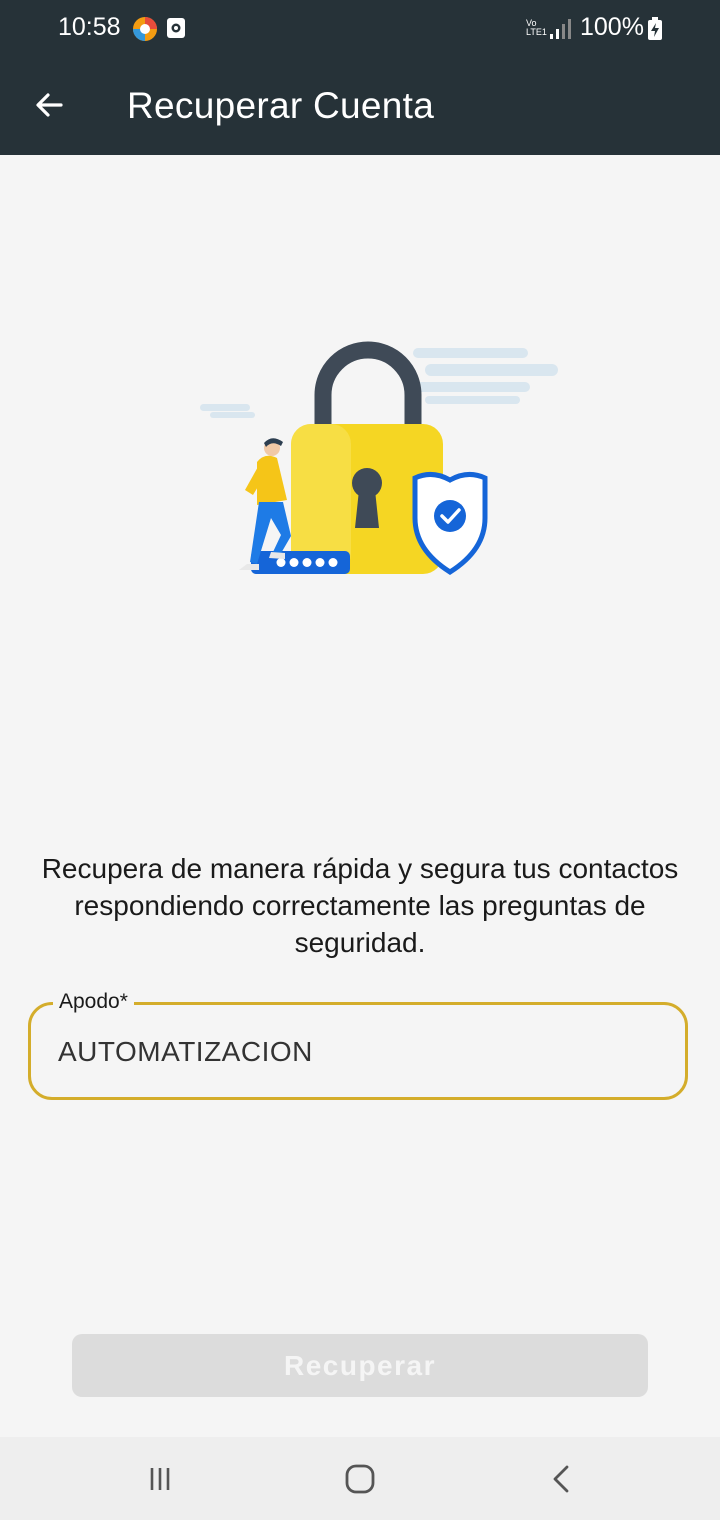 This screenshot has width=720, height=1520. What do you see at coordinates (655, 28) in the screenshot?
I see `battery-charging-icon` at bounding box center [655, 28].